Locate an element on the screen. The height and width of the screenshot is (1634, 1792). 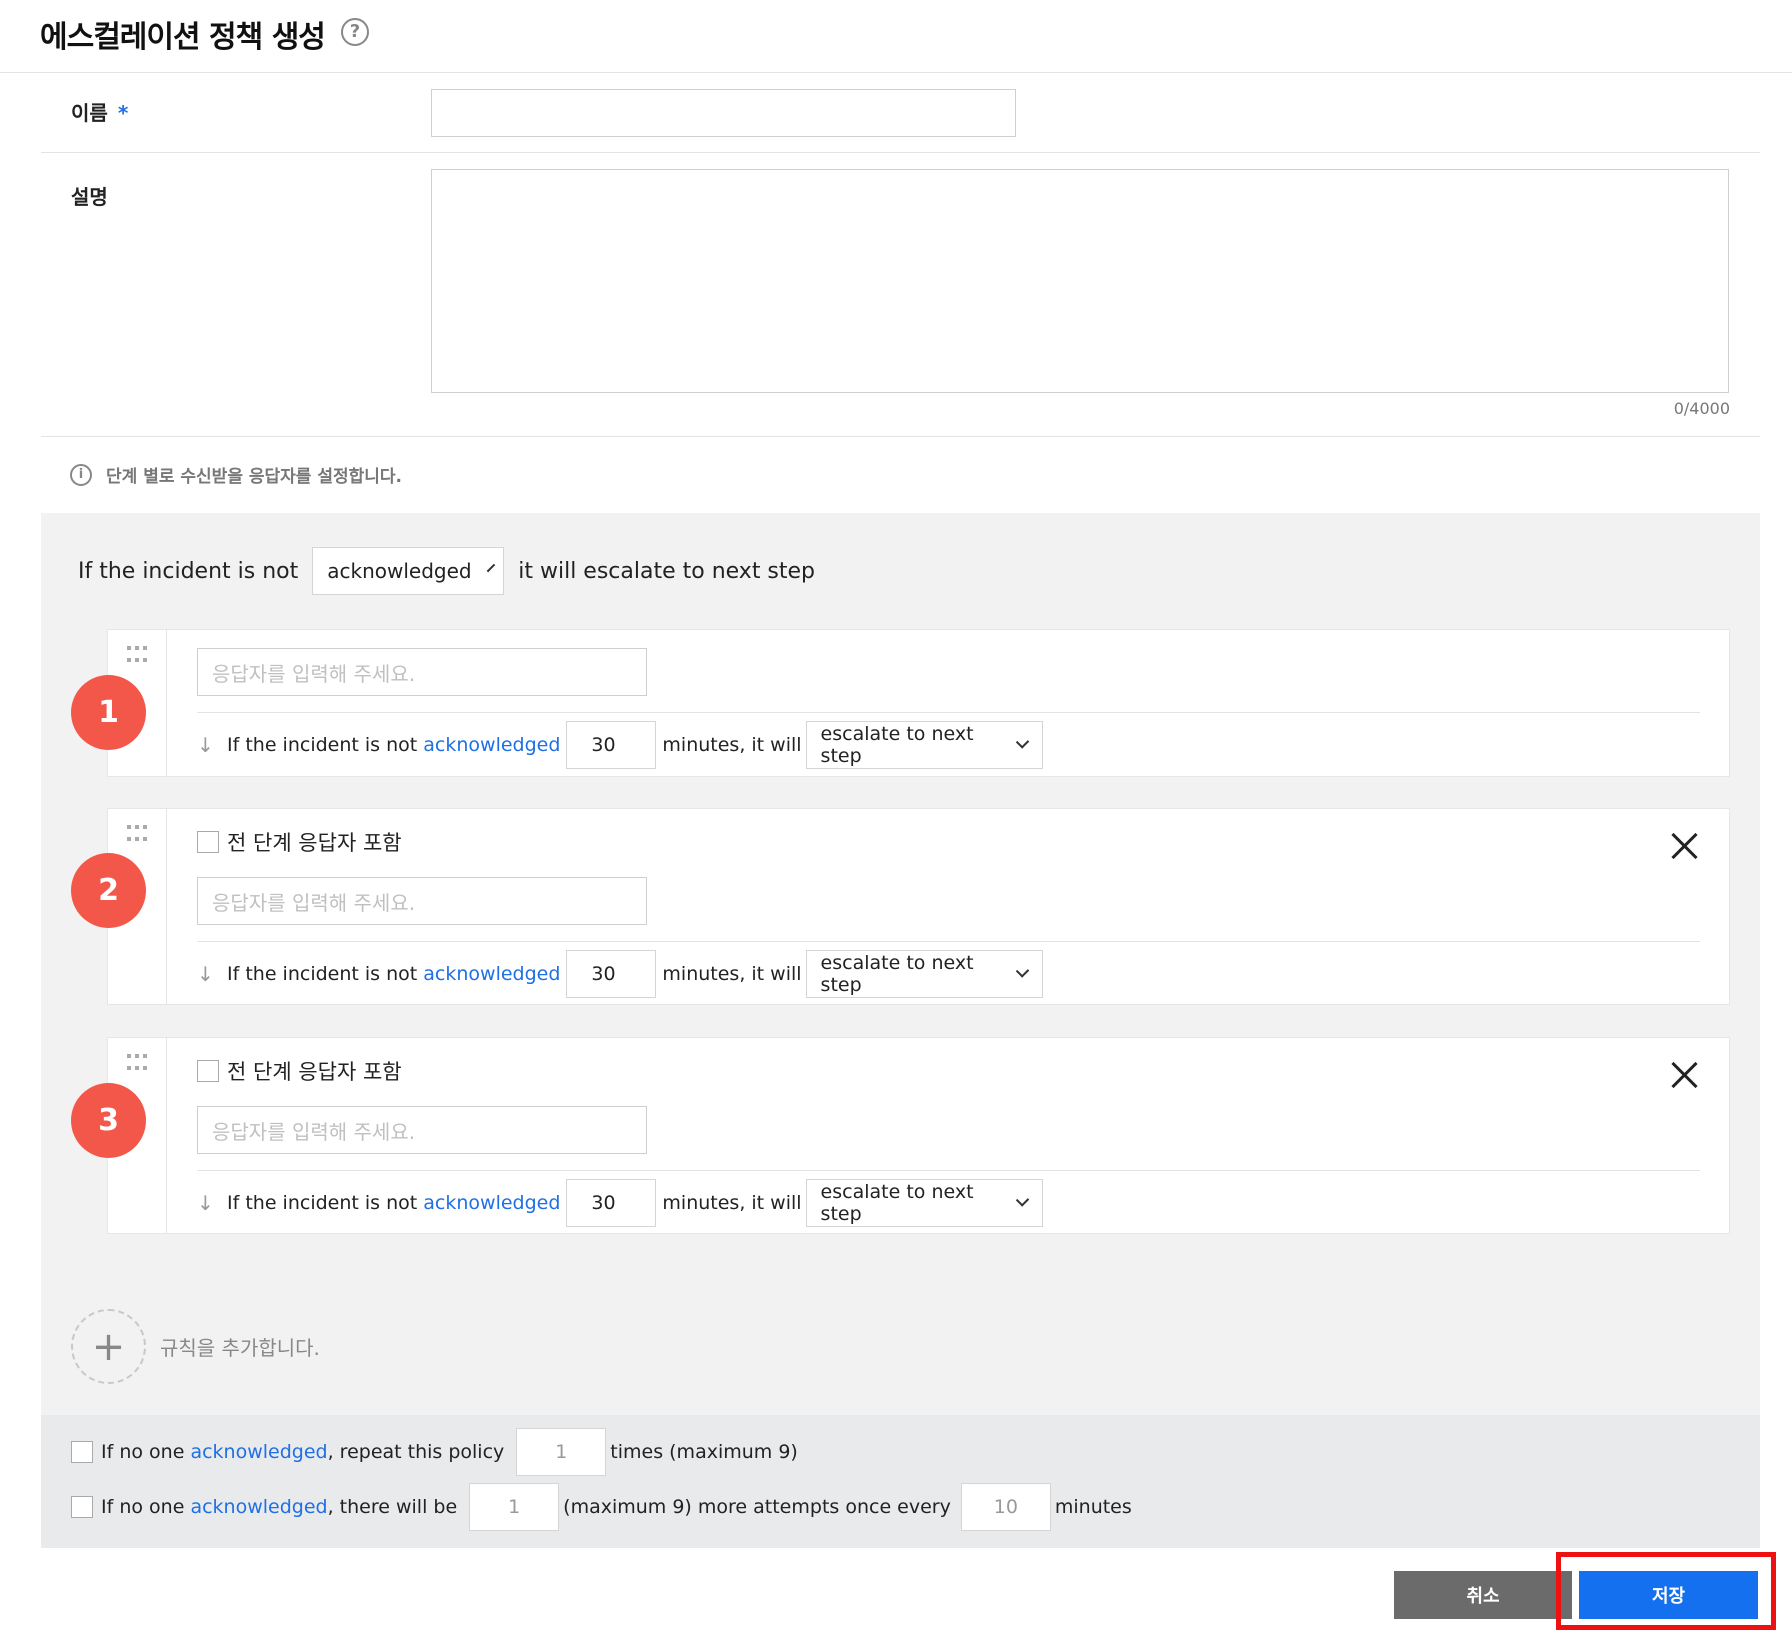
description-label: 설명 is located at coordinates (89, 197).